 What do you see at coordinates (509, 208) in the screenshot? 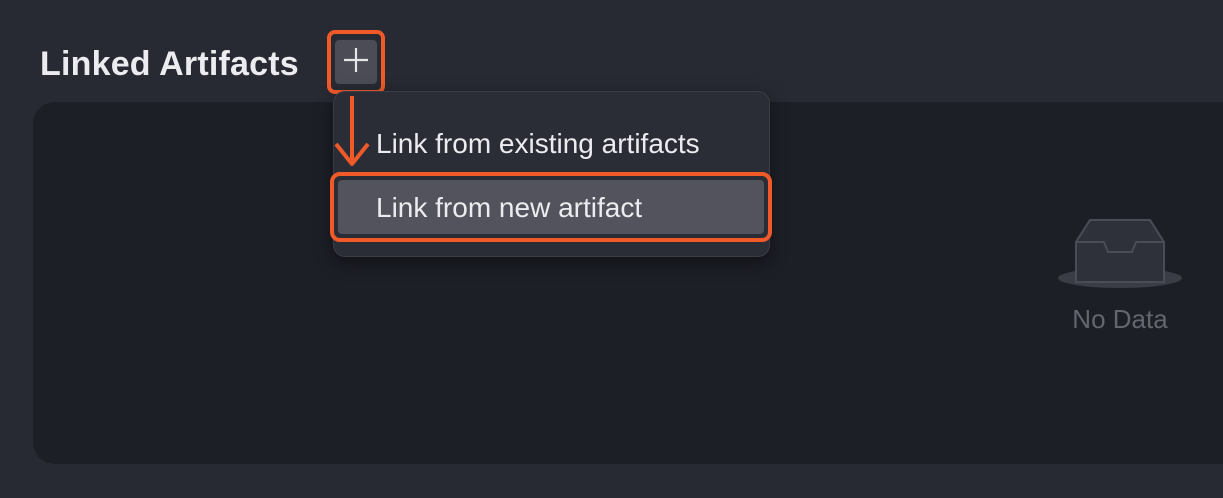
I see `menu-item-link-new-label: Link from new artifact` at bounding box center [509, 208].